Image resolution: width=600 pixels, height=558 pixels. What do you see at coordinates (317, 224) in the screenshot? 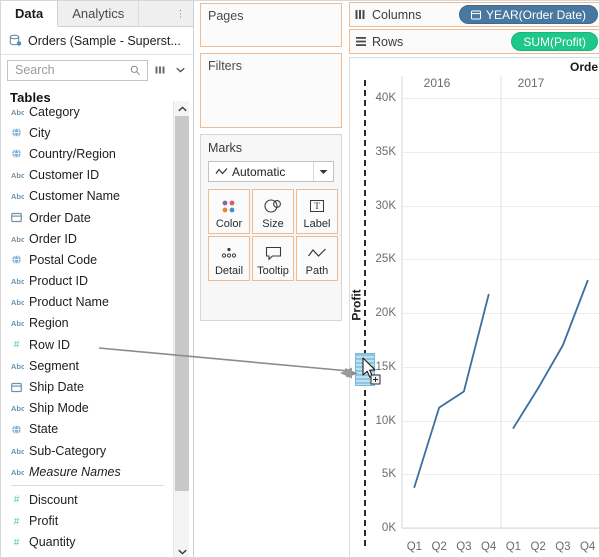
I see `marks-label-label: Label` at bounding box center [317, 224].